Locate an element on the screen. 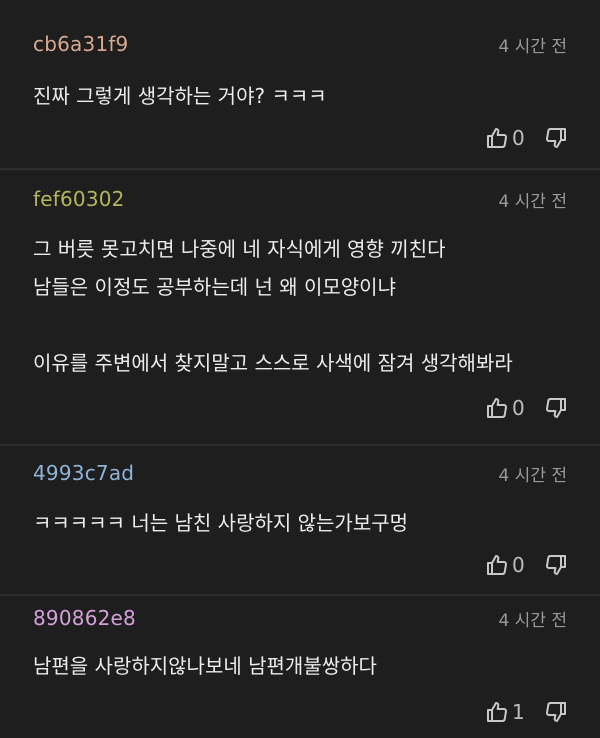 The width and height of the screenshot is (600, 738). comment-body: ㅋㅋㅋㅋㅋ 너는 남친 사랑하지 않는가보구멍 is located at coordinates (221, 523).